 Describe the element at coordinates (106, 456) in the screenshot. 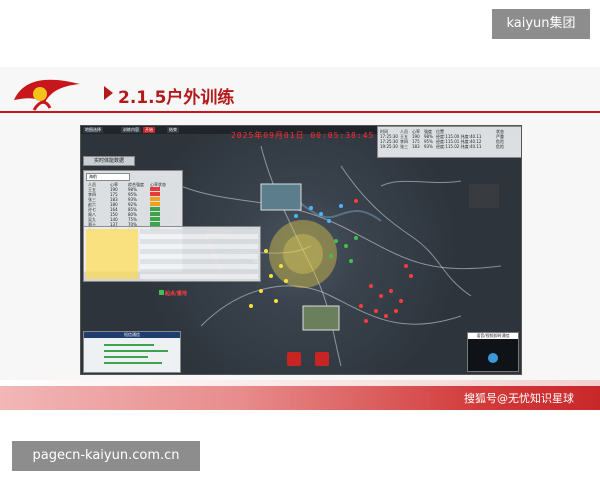

I see `brand-badge-bottom: pagecn-kaiyun.com.cn` at that location.